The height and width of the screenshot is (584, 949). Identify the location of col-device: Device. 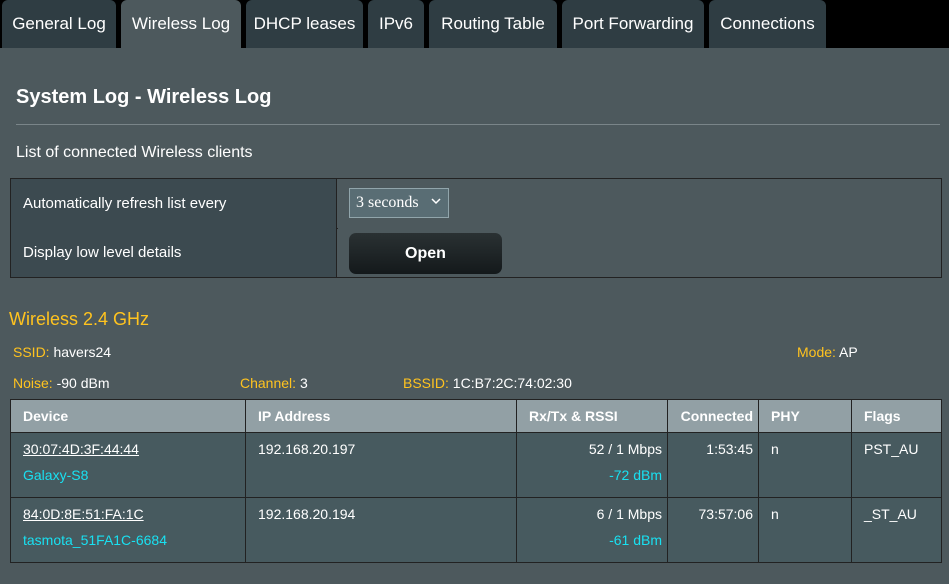
(128, 416).